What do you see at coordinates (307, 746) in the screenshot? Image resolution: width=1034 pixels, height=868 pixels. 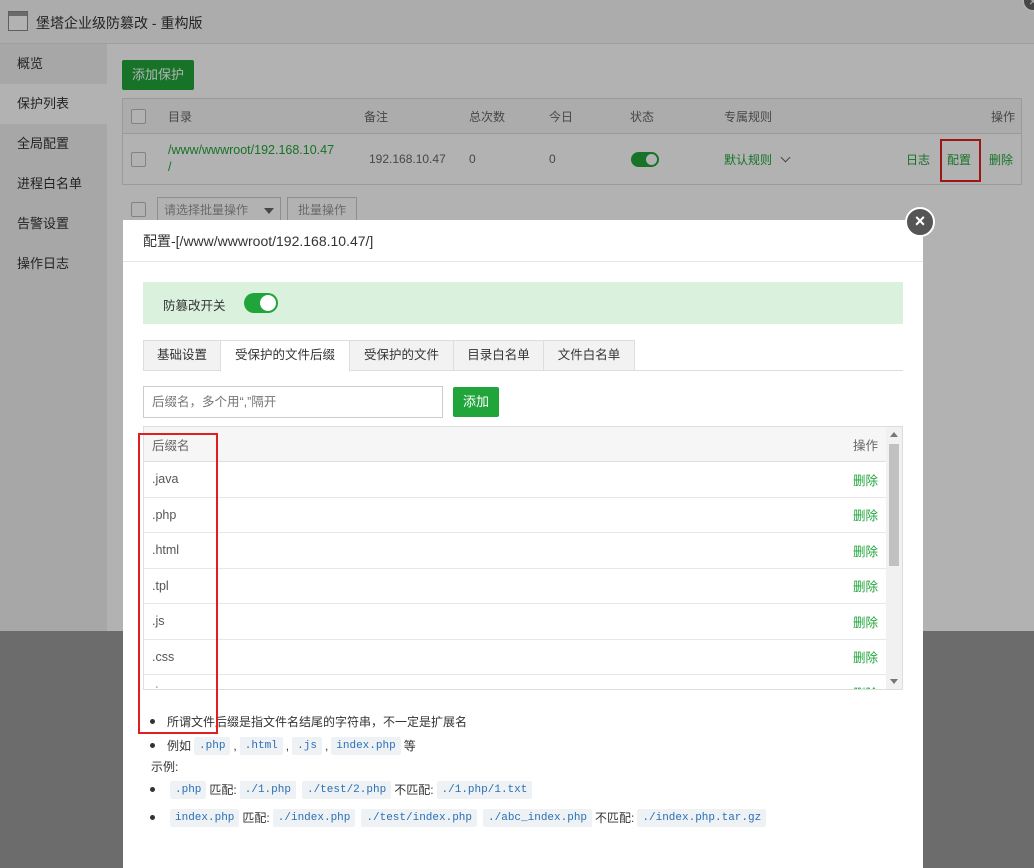 I see `code-snippet: .js` at bounding box center [307, 746].